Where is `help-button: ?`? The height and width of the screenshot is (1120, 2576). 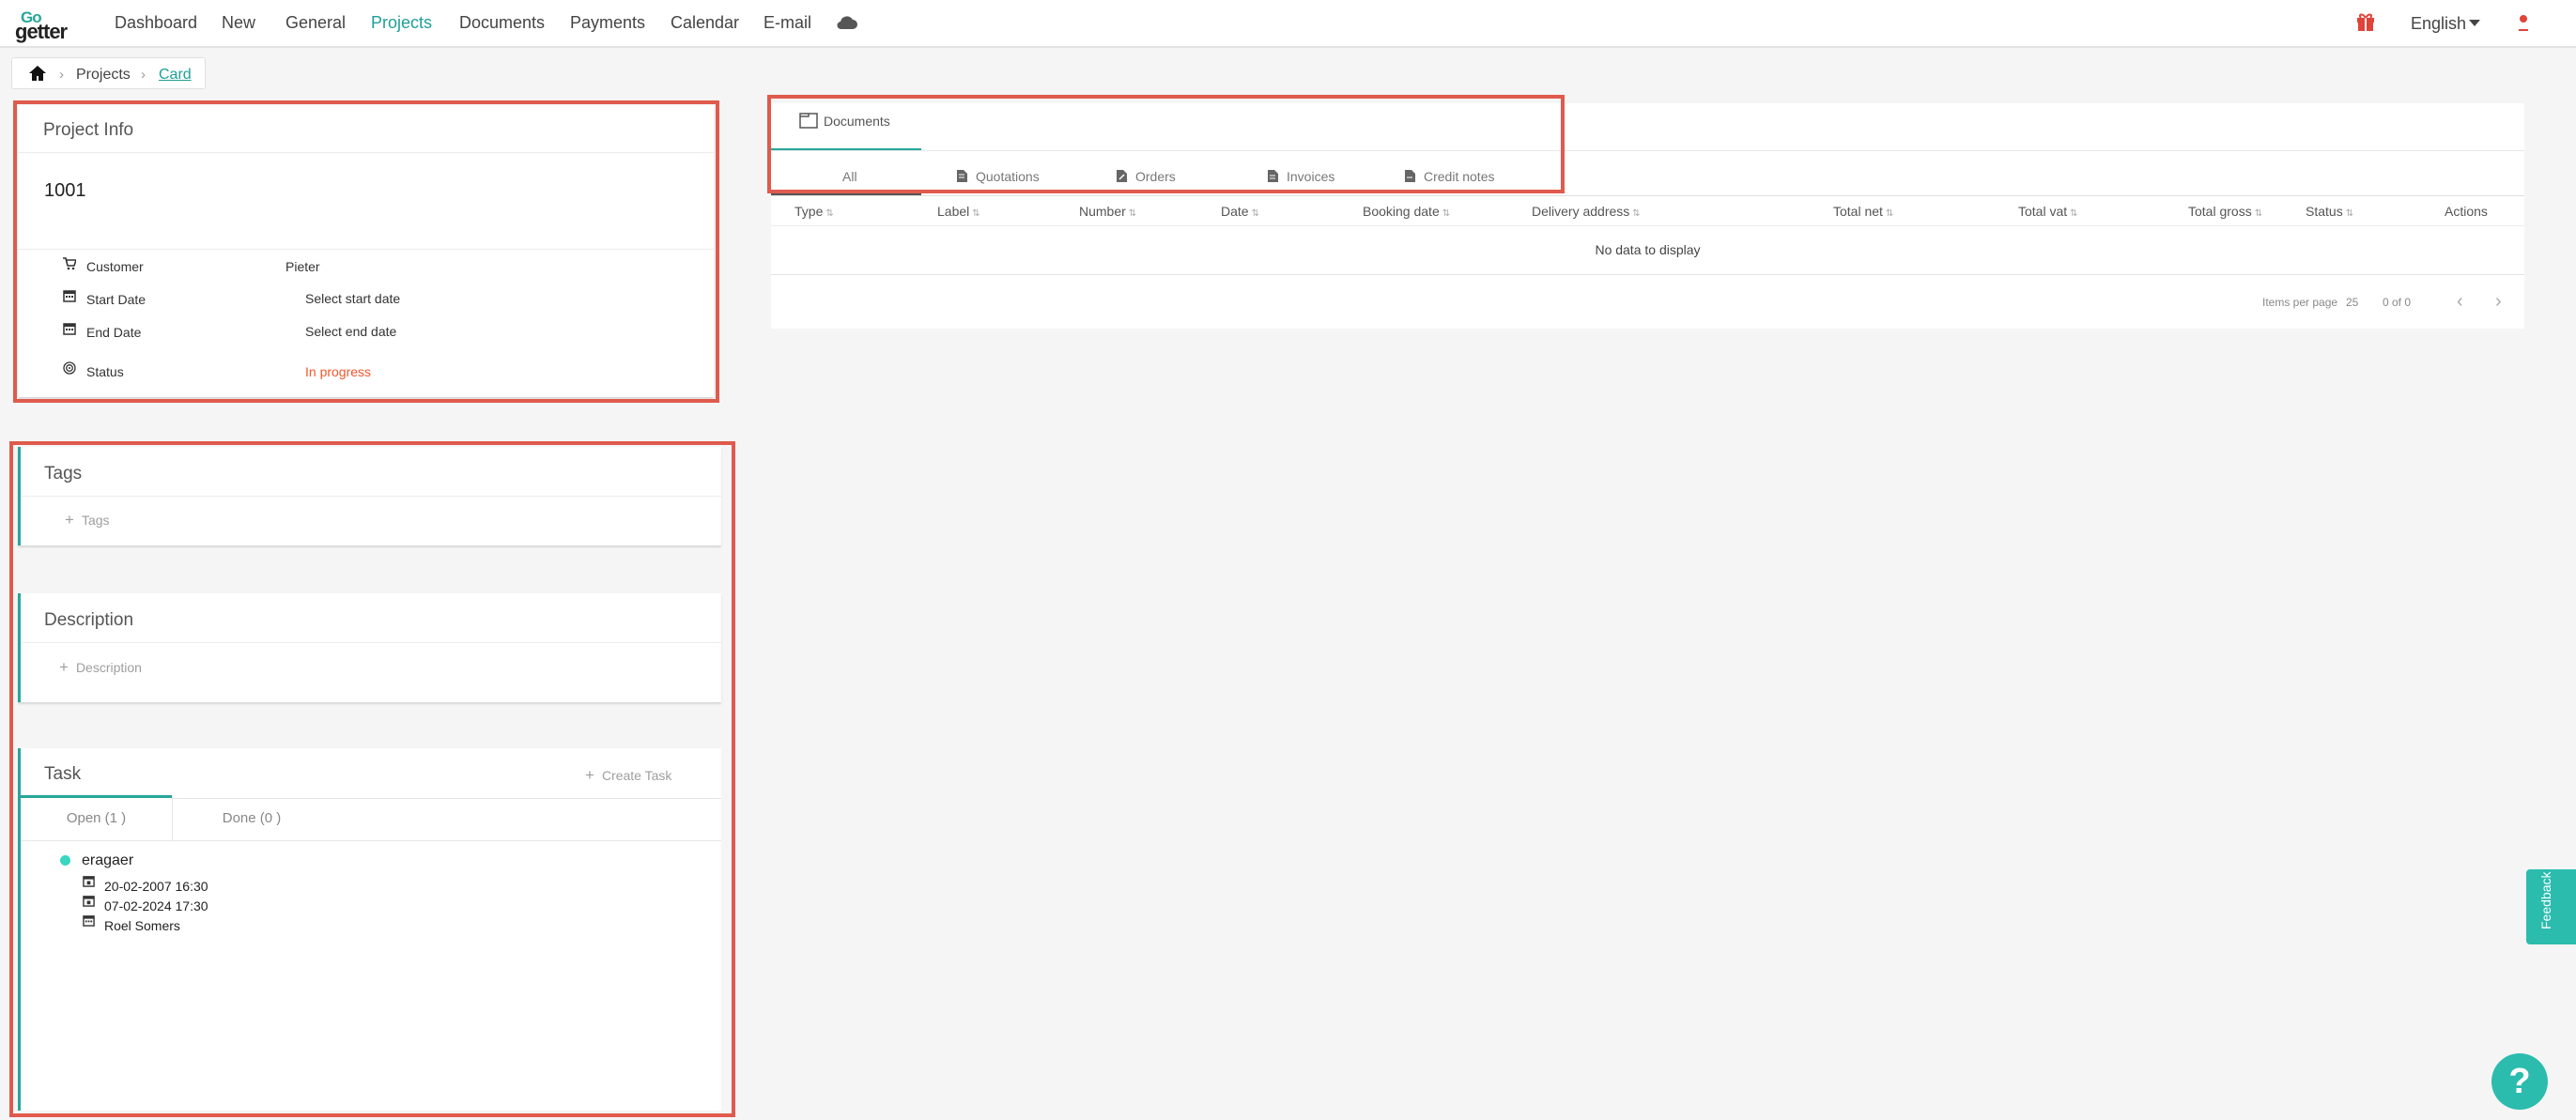
help-button: ? is located at coordinates (2519, 1081).